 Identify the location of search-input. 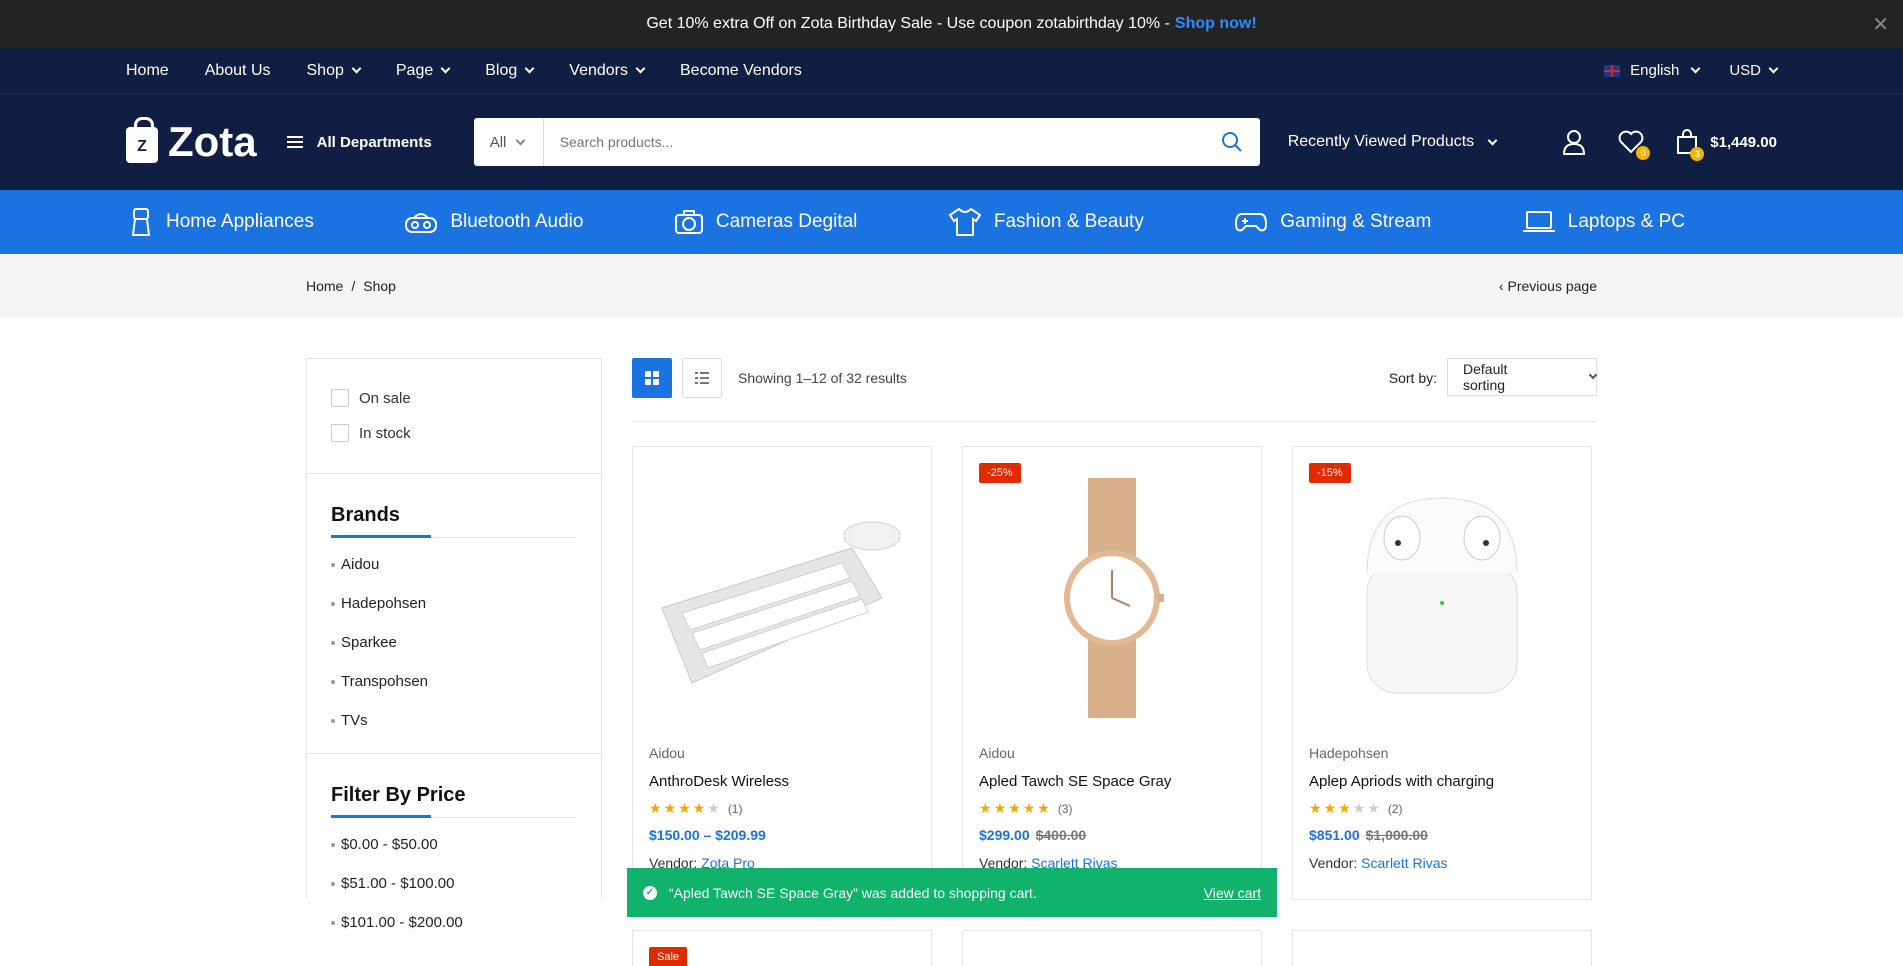
(873, 142).